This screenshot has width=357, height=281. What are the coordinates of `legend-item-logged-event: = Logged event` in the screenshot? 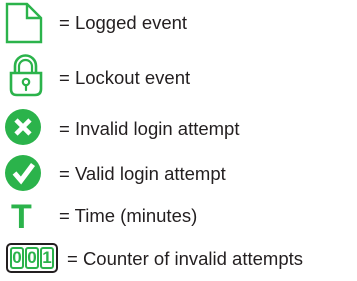 It's located at (178, 23).